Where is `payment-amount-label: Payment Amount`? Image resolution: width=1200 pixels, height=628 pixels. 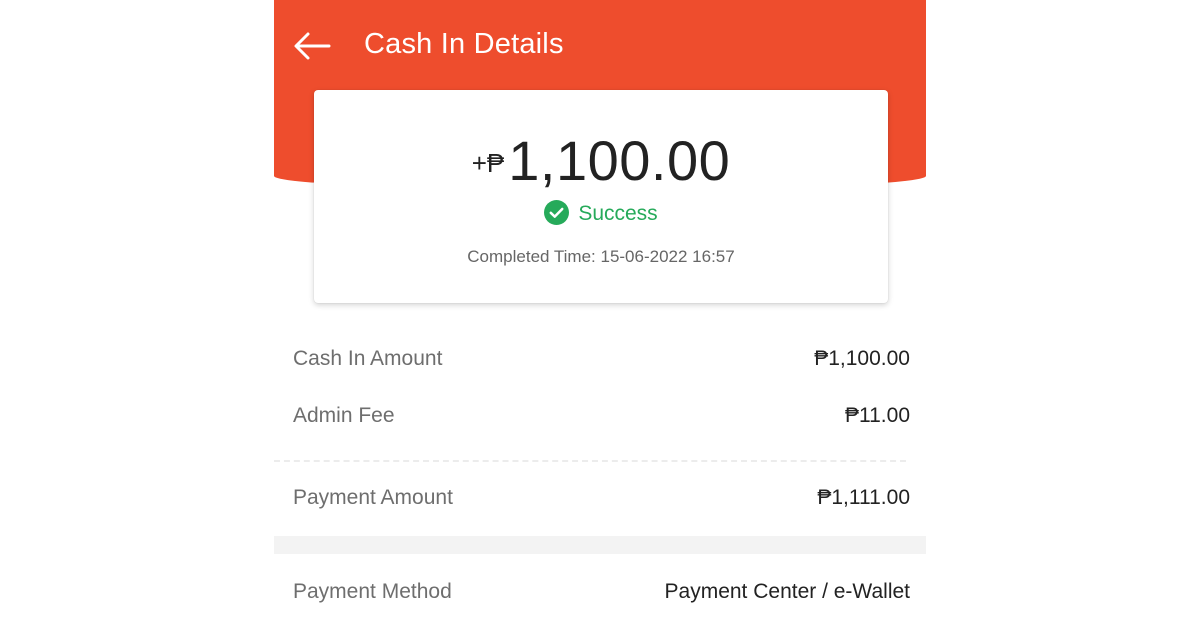 payment-amount-label: Payment Amount is located at coordinates (373, 497).